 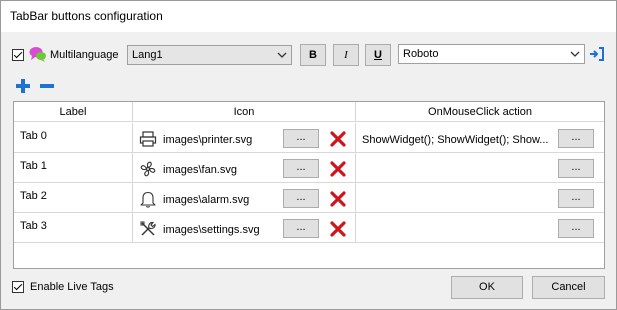 I want to click on apply-font-icon, so click(x=597, y=54).